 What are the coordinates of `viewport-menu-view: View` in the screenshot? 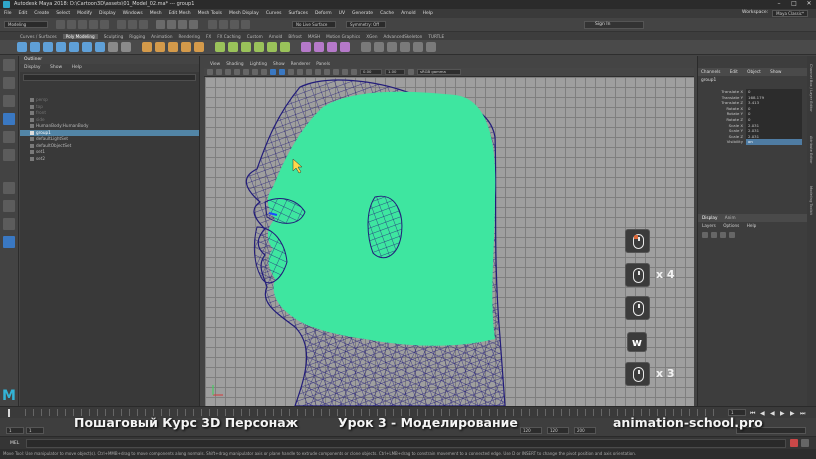 It's located at (215, 64).